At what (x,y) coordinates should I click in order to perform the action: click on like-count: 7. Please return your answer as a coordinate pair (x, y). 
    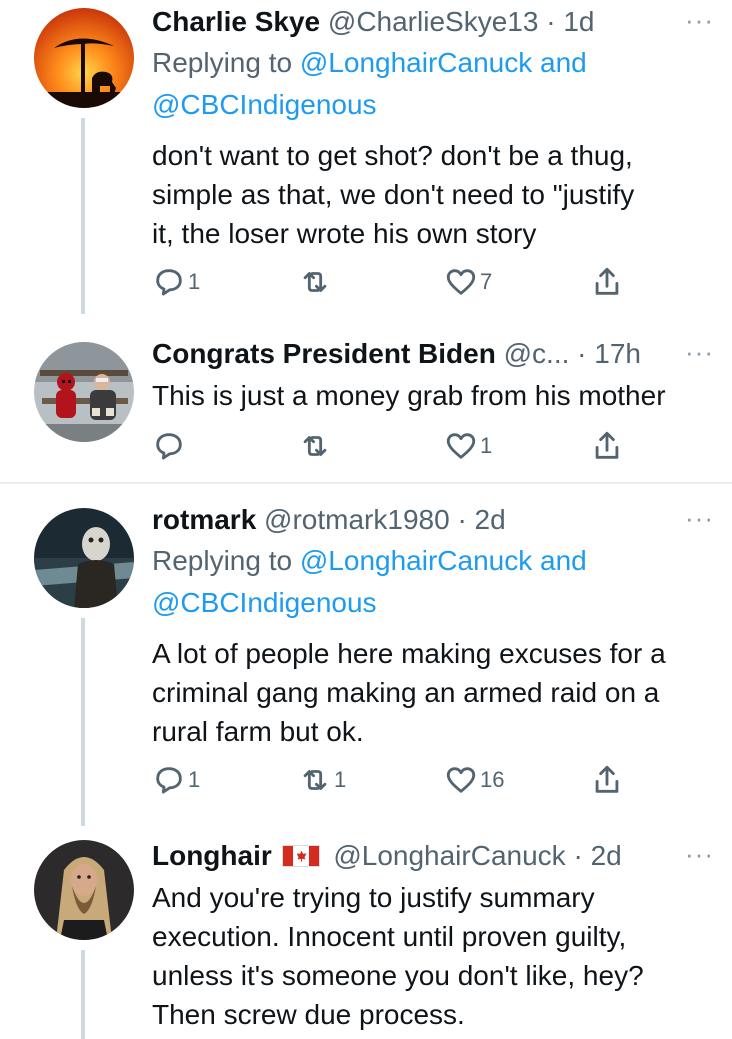
    Looking at the image, I should click on (486, 281).